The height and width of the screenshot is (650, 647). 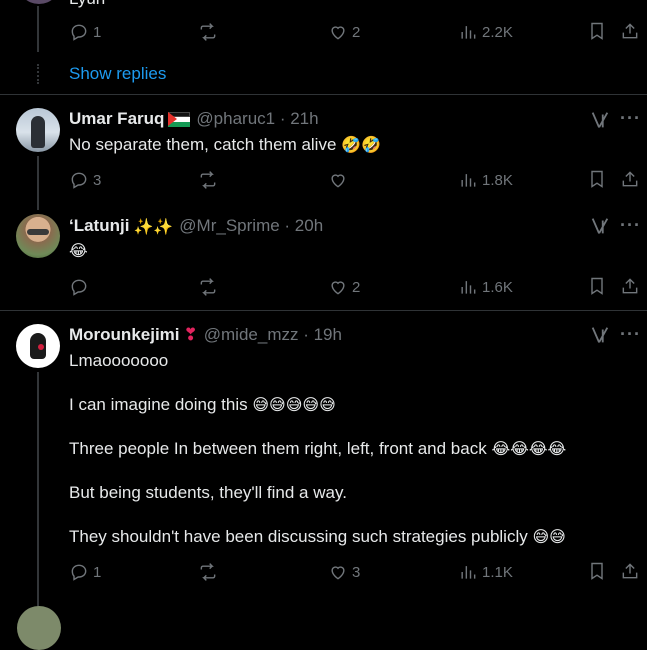 What do you see at coordinates (497, 32) in the screenshot?
I see `view-count: 2.2K` at bounding box center [497, 32].